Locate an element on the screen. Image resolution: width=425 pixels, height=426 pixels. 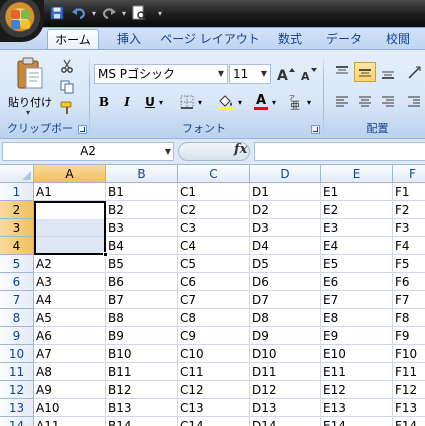
cell-b11: B11 is located at coordinates (142, 372).